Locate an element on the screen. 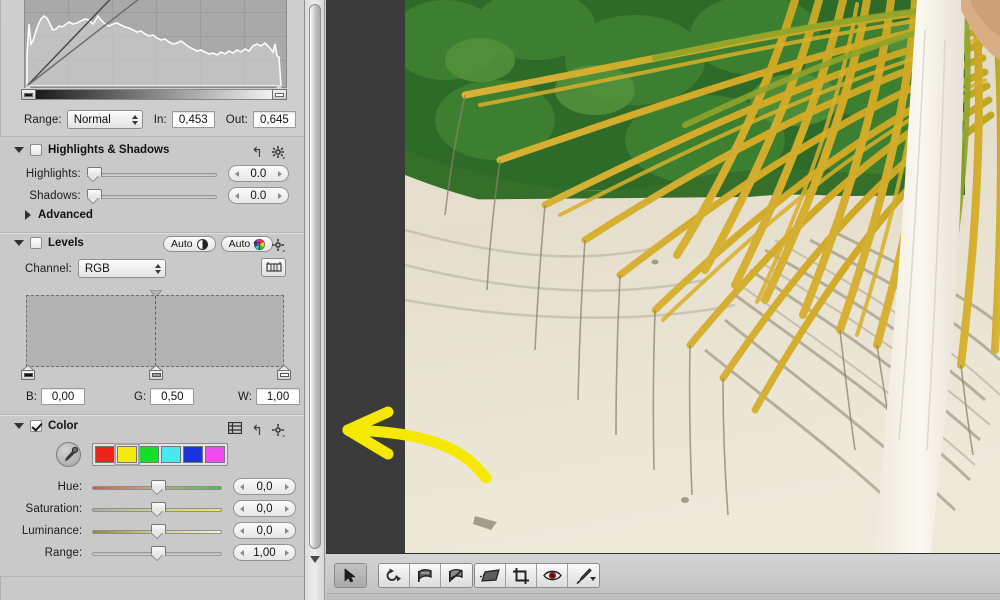 This screenshot has width=1000, height=600. hue-label: Hue: is located at coordinates (70, 486).